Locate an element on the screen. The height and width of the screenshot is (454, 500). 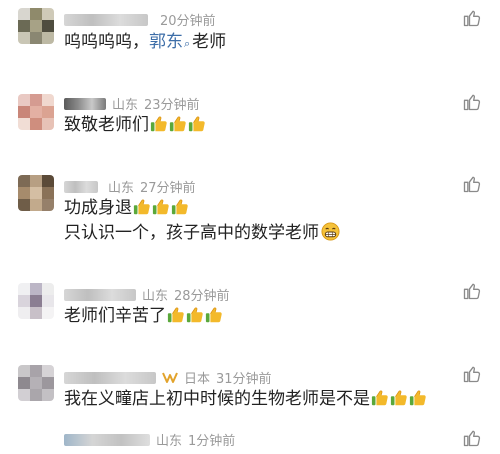
comment-time: 28分钟前 is located at coordinates (202, 296).